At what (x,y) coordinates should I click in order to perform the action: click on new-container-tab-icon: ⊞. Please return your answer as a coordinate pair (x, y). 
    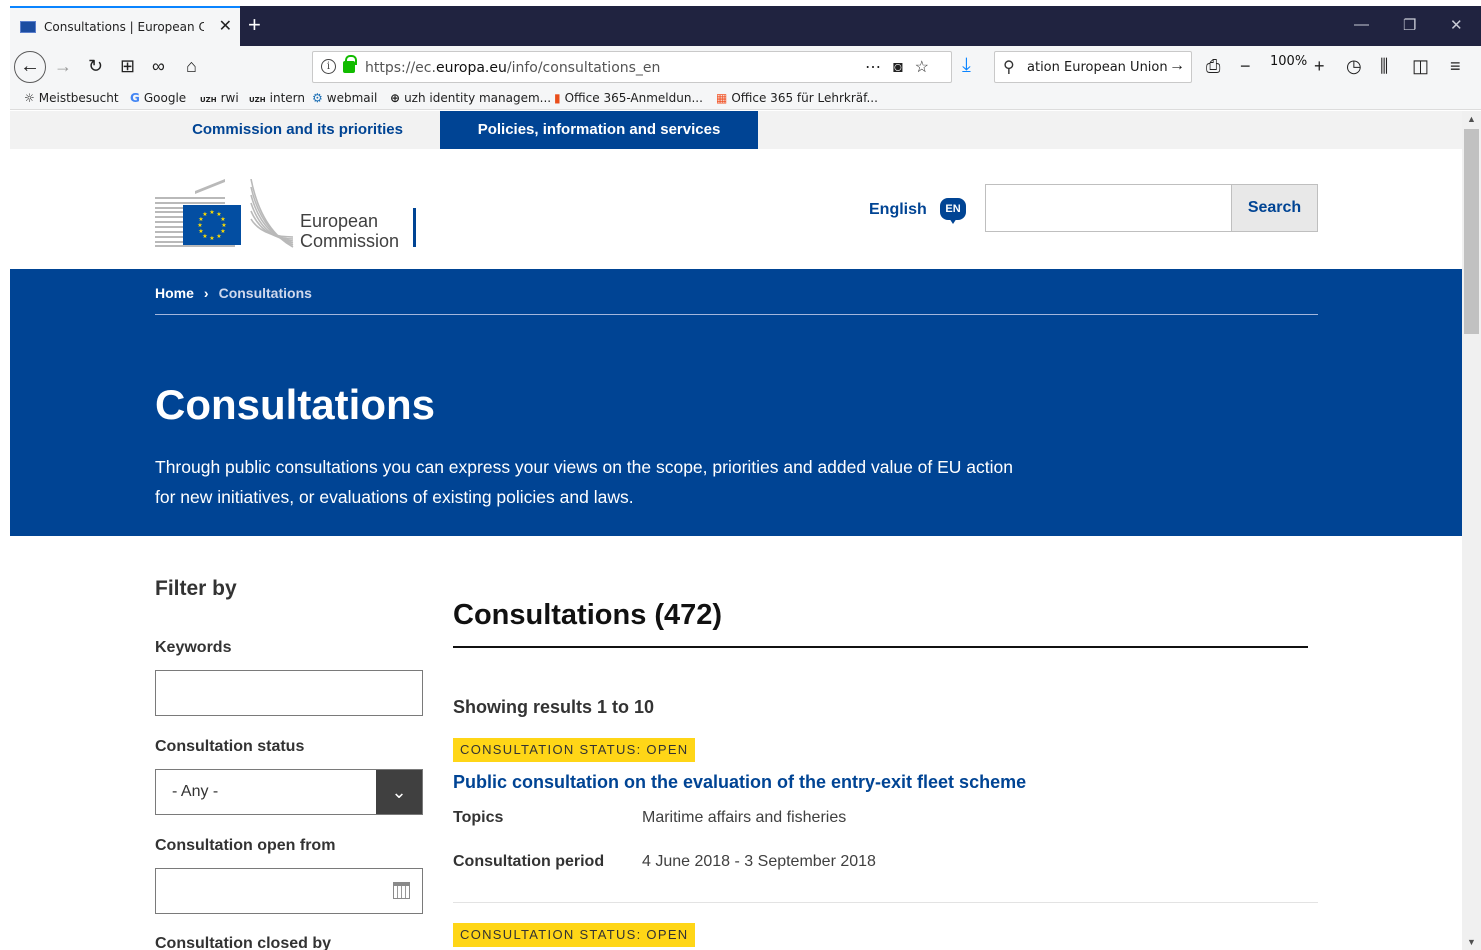
    Looking at the image, I should click on (127, 66).